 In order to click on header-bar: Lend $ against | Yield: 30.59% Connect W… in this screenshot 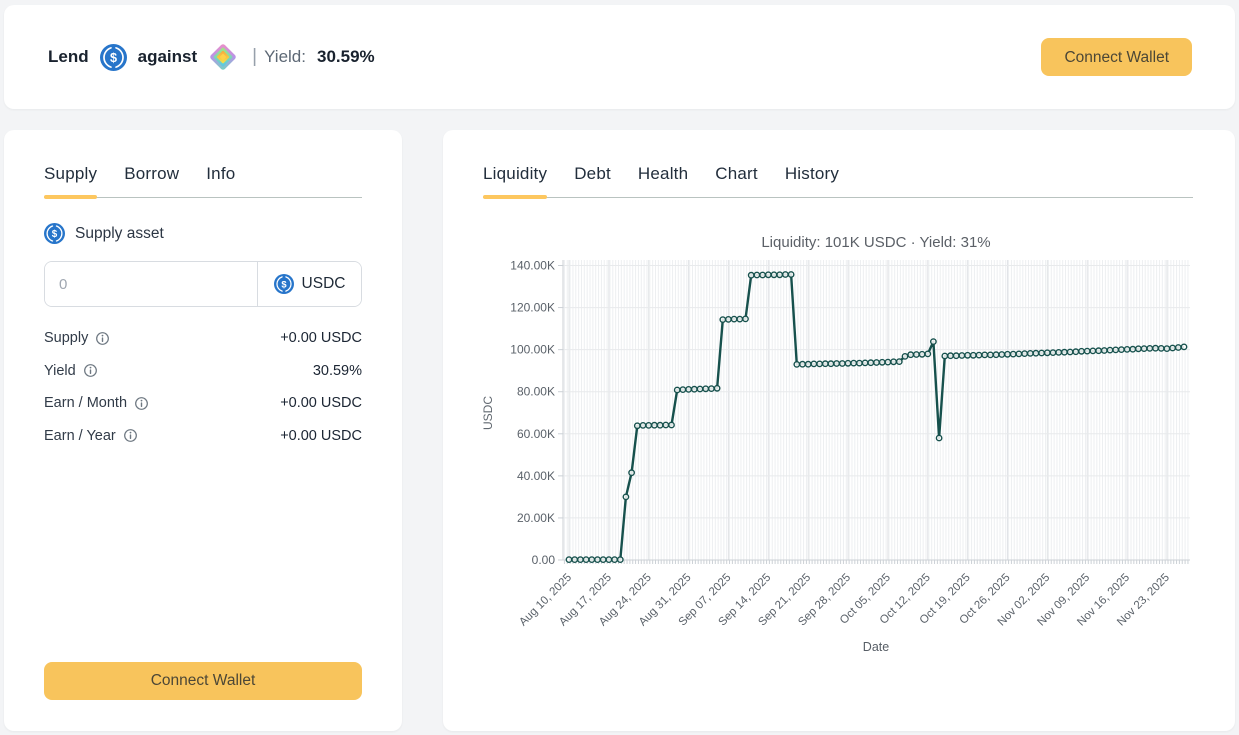, I will do `click(619, 57)`.